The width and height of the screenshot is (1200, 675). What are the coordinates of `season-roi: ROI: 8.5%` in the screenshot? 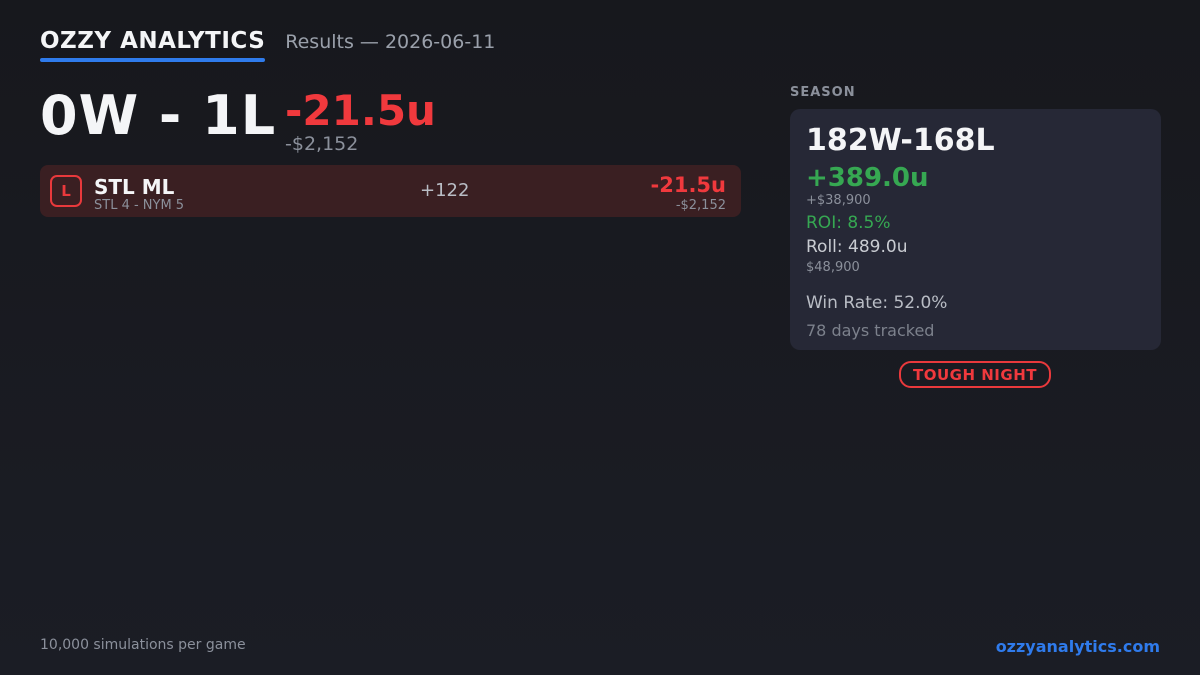 It's located at (848, 223).